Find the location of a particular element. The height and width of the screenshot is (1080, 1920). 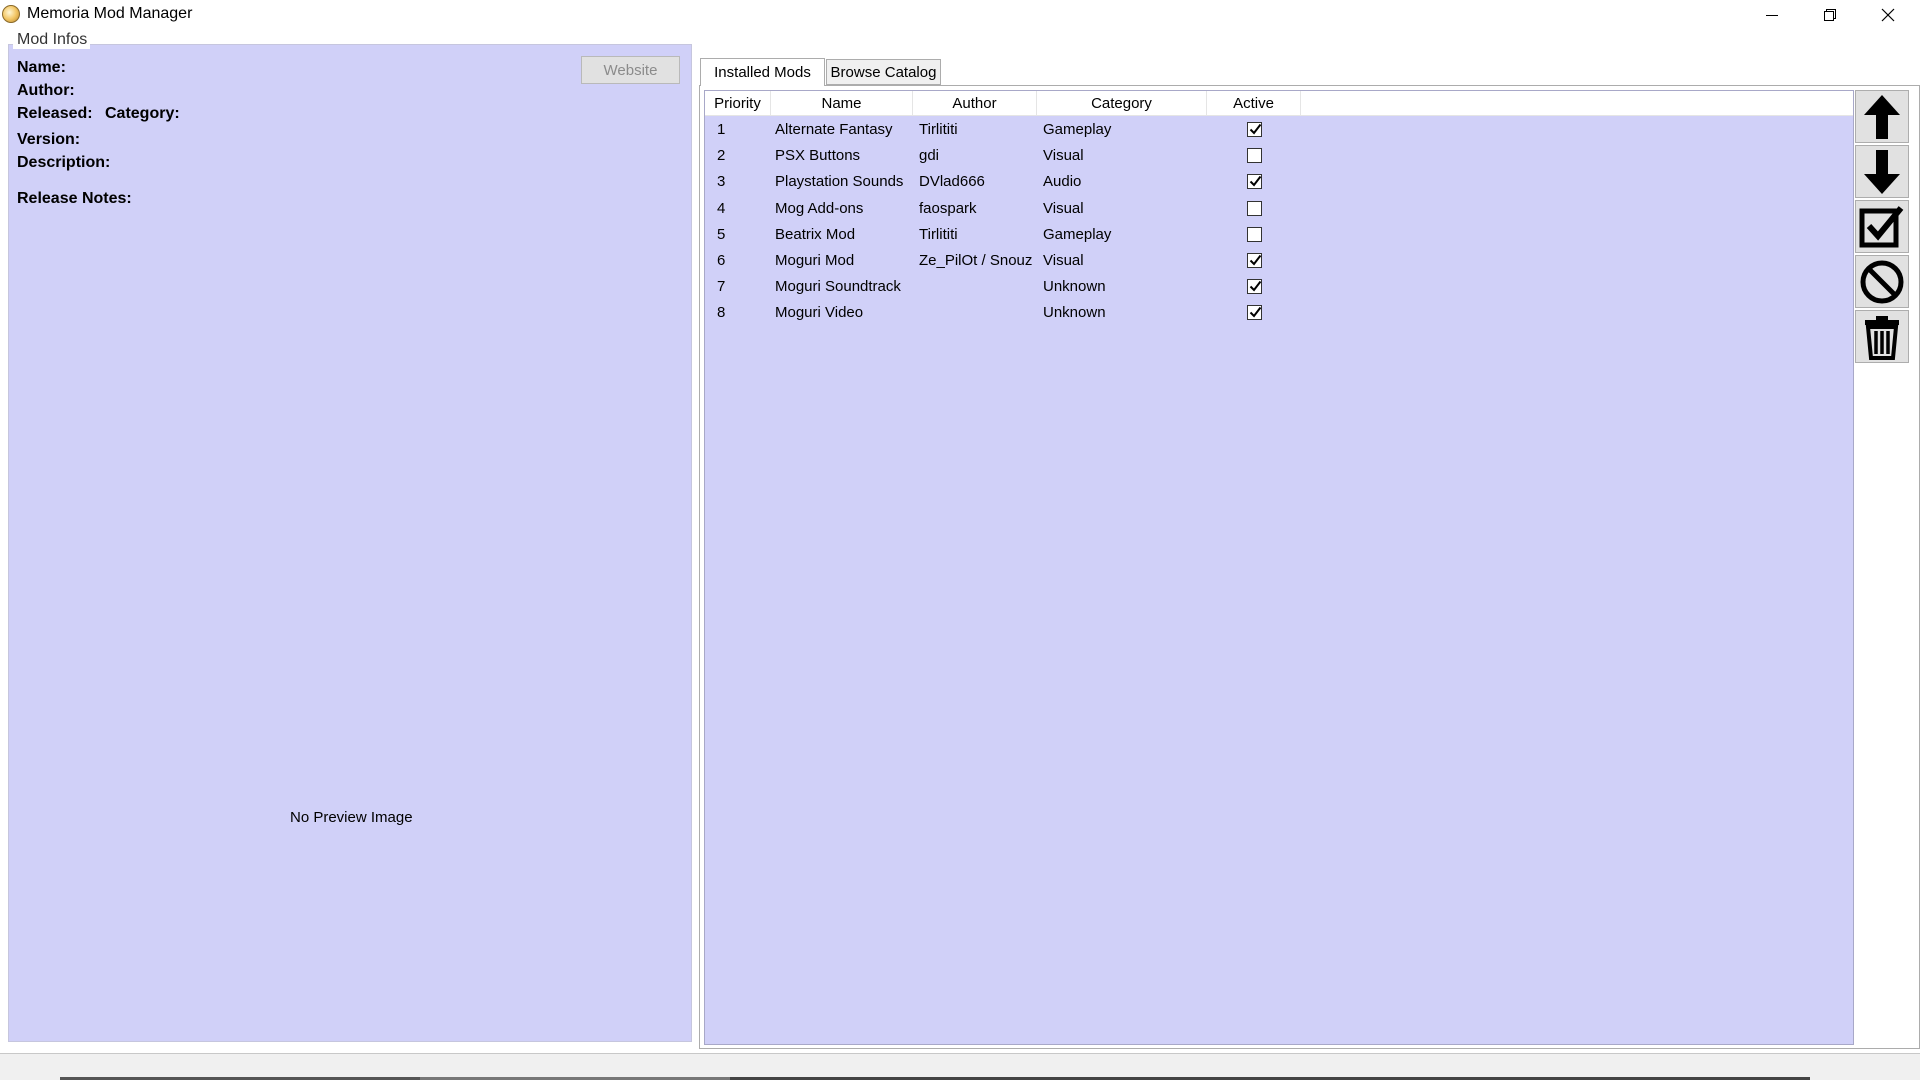

cell-name: Moguri Video is located at coordinates (819, 312).